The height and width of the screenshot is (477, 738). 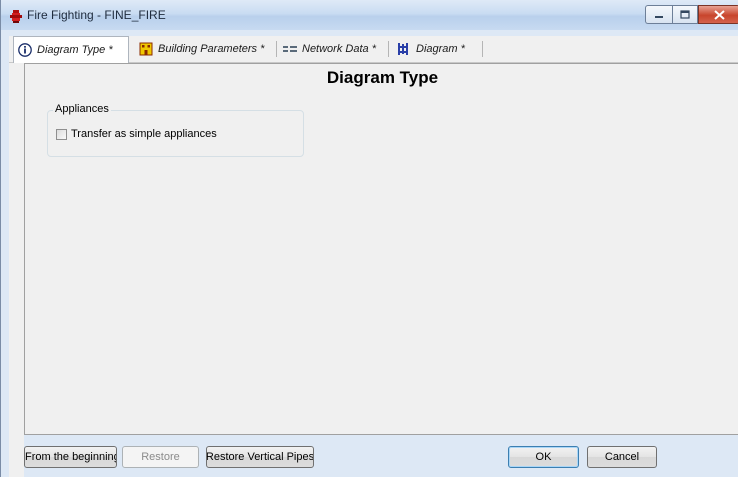 What do you see at coordinates (5, 256) in the screenshot?
I see `window-frame-left` at bounding box center [5, 256].